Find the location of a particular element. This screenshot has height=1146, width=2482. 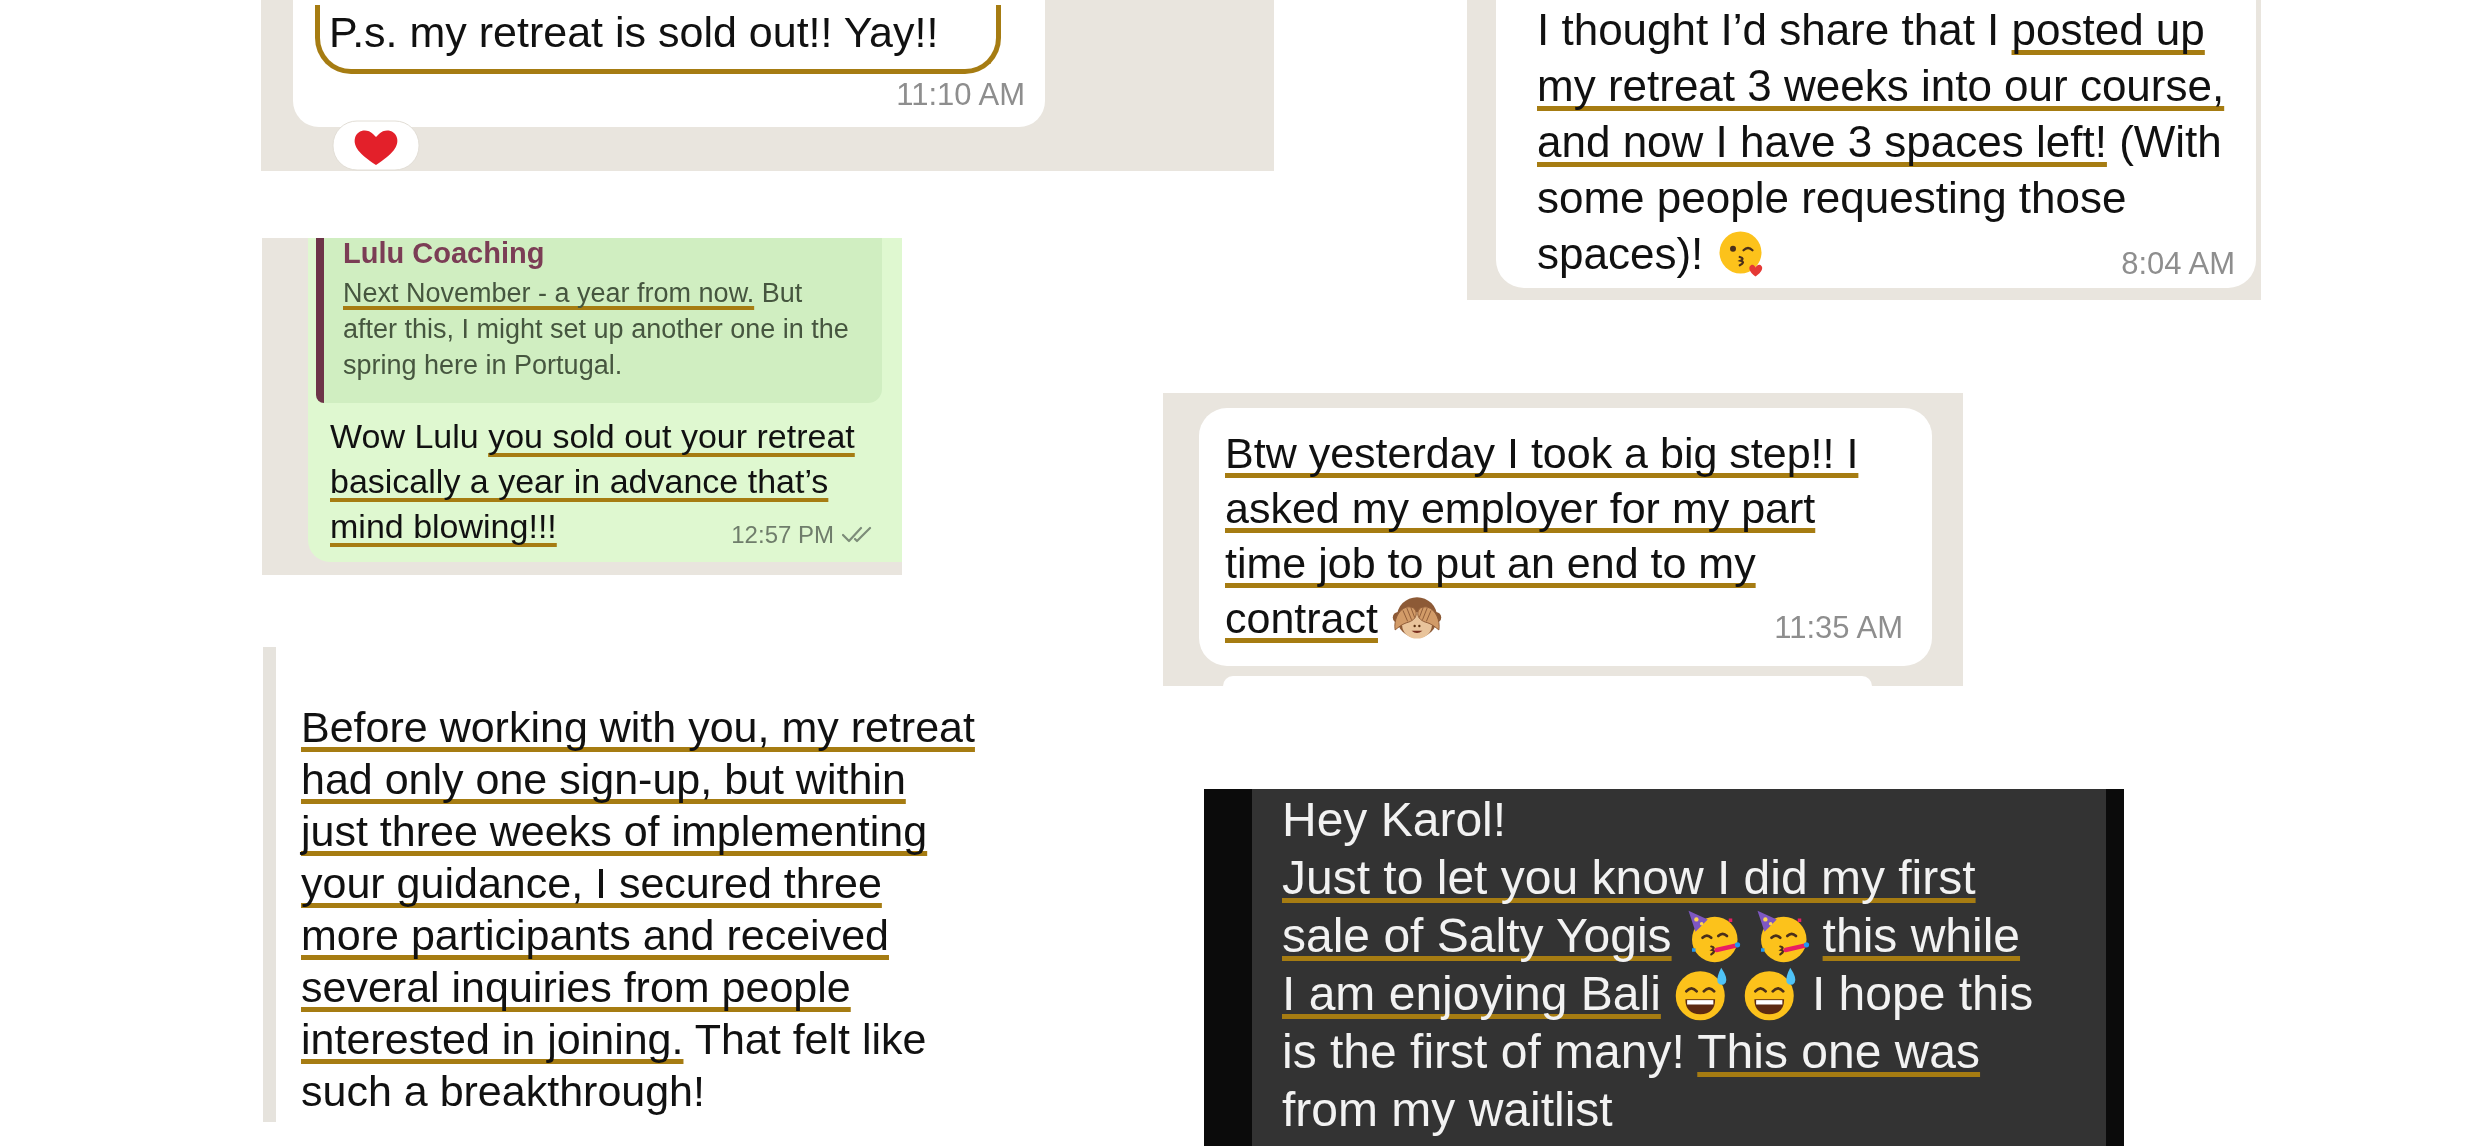

sender-name: Lulu Coaching is located at coordinates (444, 253).